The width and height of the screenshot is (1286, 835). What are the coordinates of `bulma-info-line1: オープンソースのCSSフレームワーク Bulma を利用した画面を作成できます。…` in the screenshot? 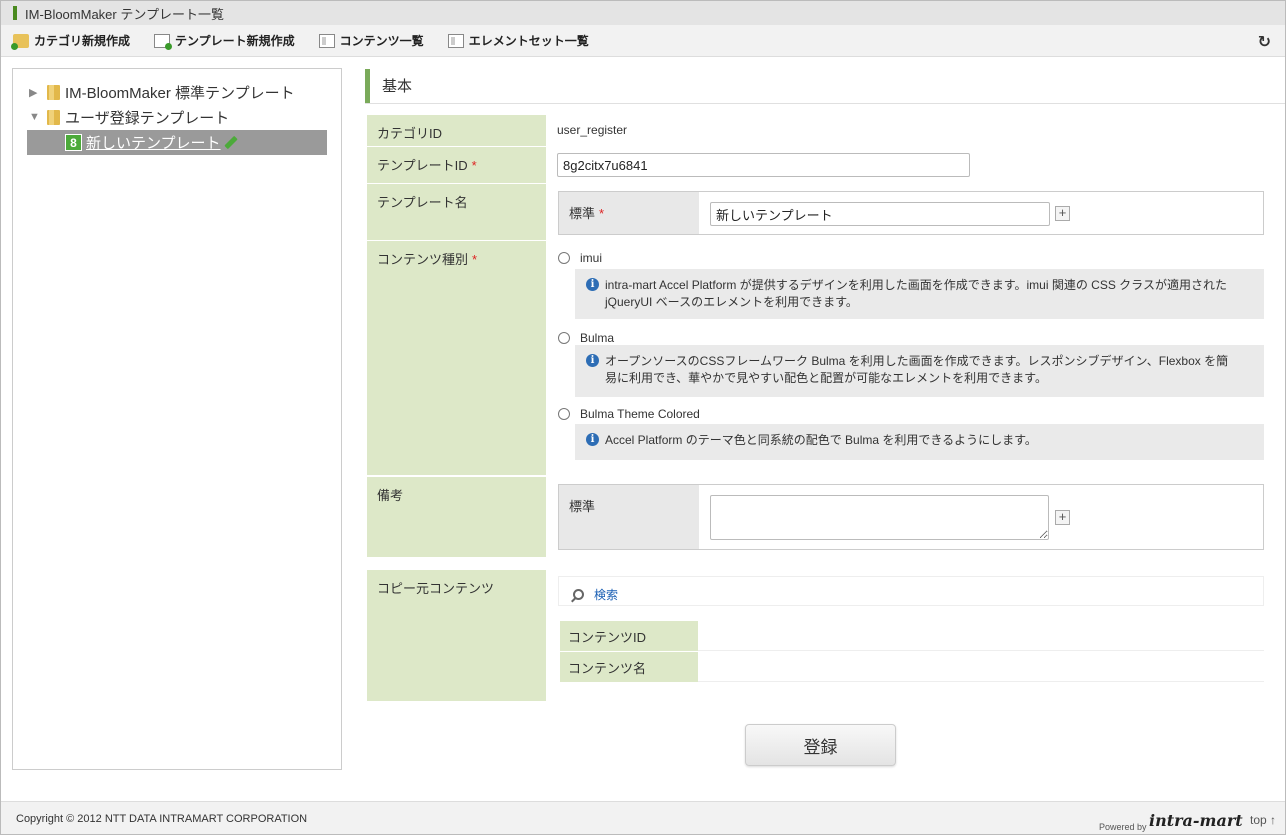 It's located at (917, 361).